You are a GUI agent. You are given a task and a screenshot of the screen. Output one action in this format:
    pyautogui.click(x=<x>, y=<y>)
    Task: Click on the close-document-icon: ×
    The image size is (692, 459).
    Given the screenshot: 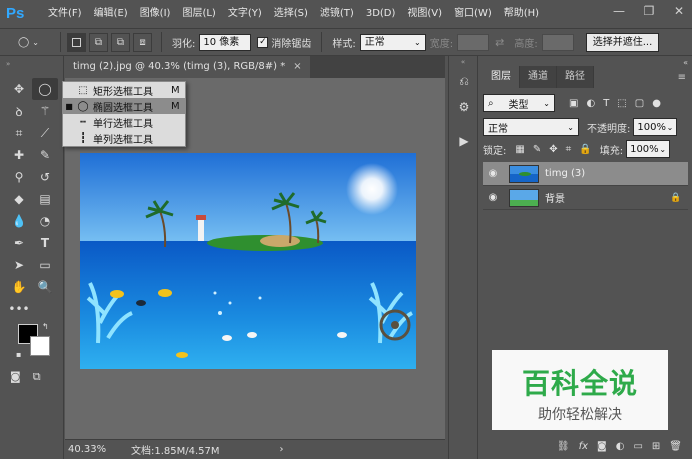 What is the action you would take?
    pyautogui.click(x=297, y=67)
    